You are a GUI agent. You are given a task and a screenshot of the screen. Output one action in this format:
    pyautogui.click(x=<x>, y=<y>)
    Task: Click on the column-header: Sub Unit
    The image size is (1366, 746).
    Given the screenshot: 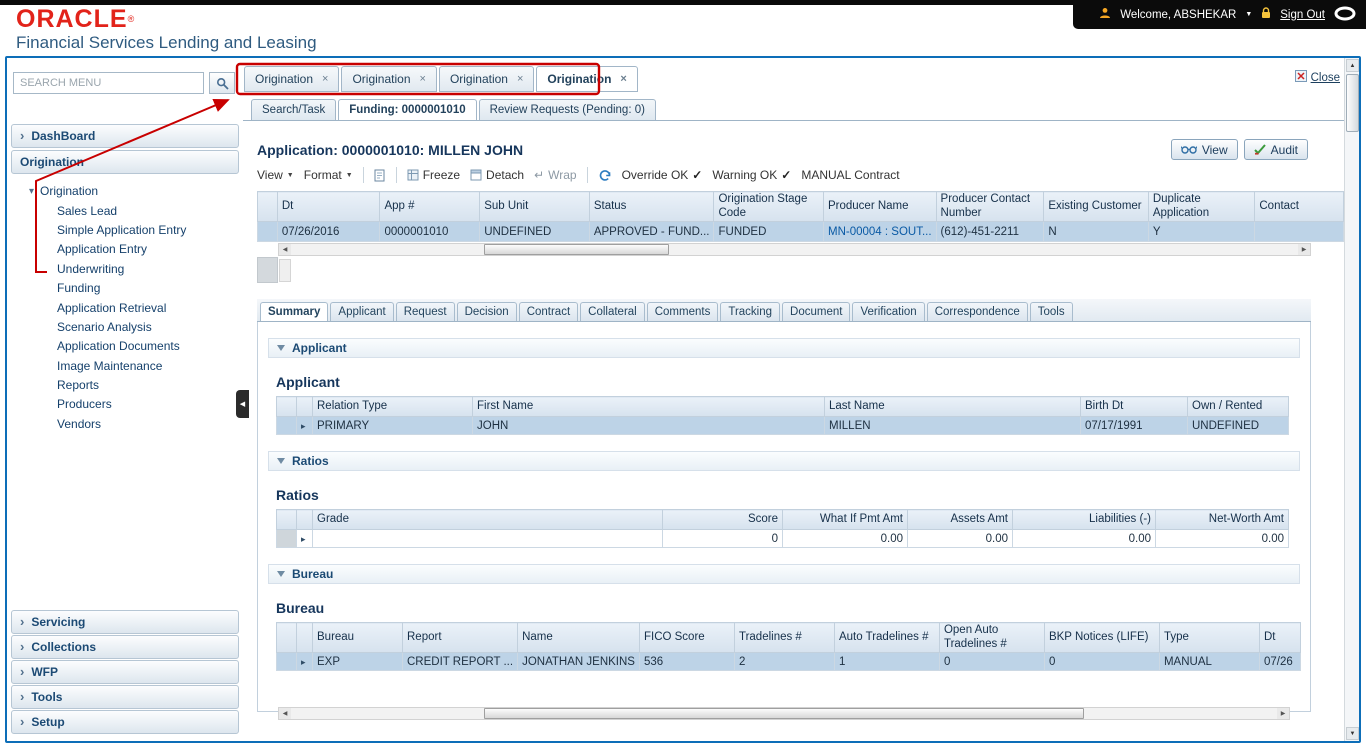 What is the action you would take?
    pyautogui.click(x=534, y=206)
    